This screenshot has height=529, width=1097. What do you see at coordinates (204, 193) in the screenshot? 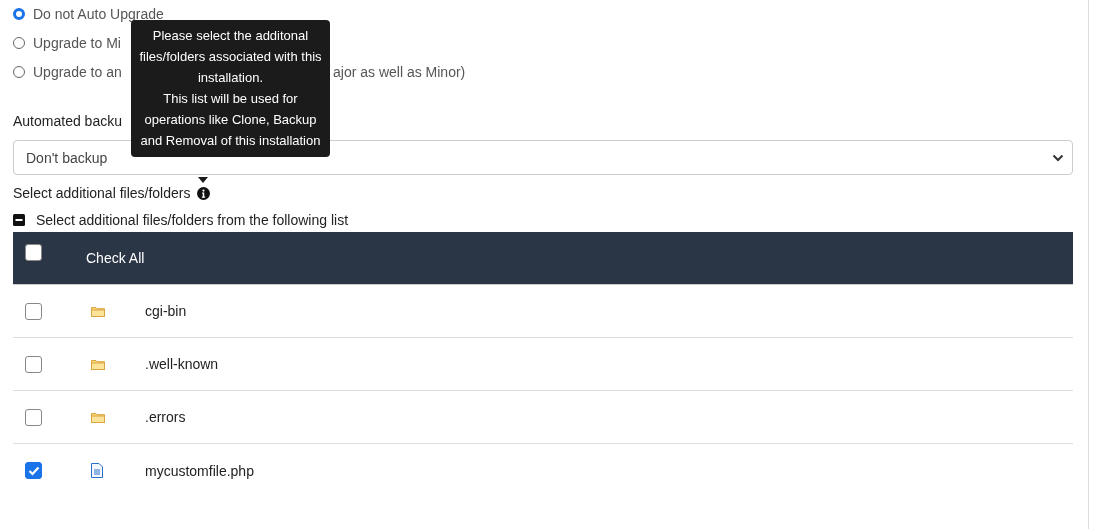
I see `info-icon` at bounding box center [204, 193].